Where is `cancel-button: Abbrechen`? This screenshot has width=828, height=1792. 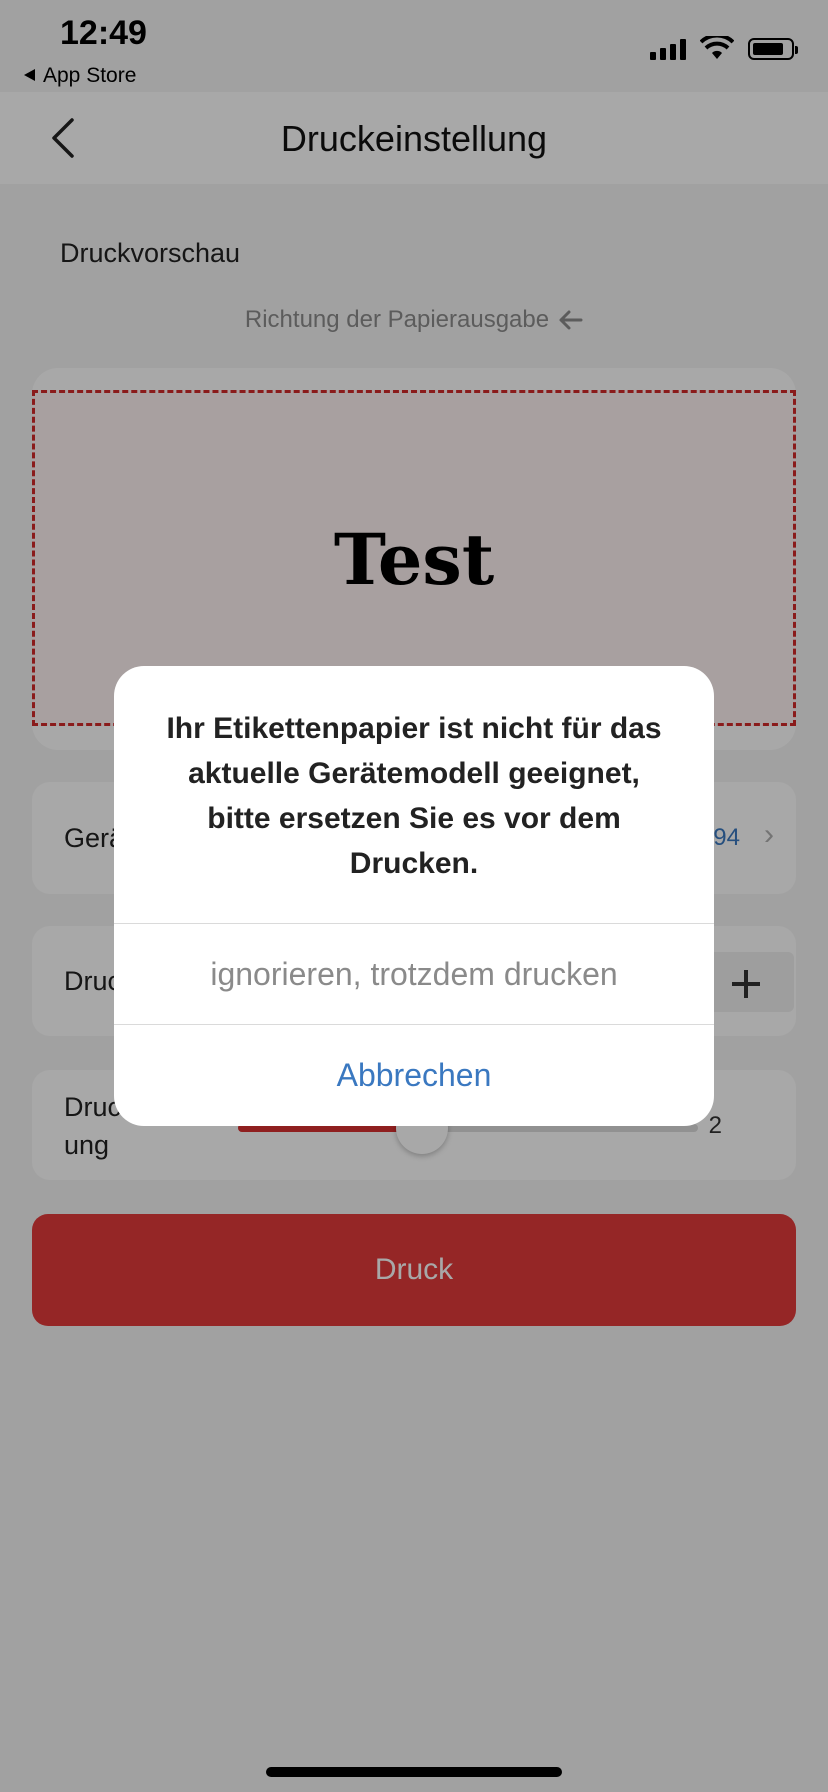 cancel-button: Abbrechen is located at coordinates (414, 1075).